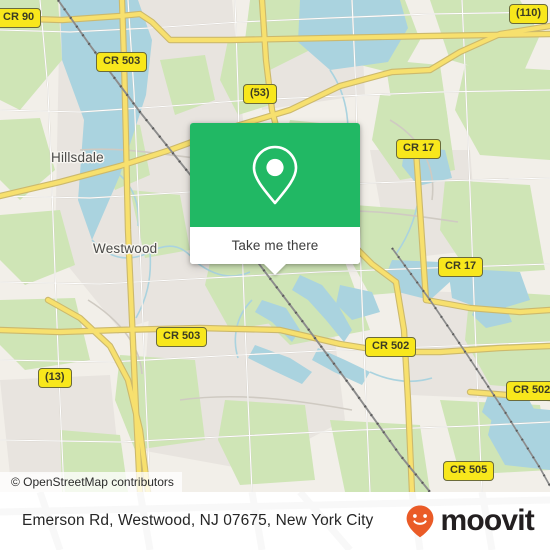  I want to click on location-popup-card: Take me there, so click(275, 199).